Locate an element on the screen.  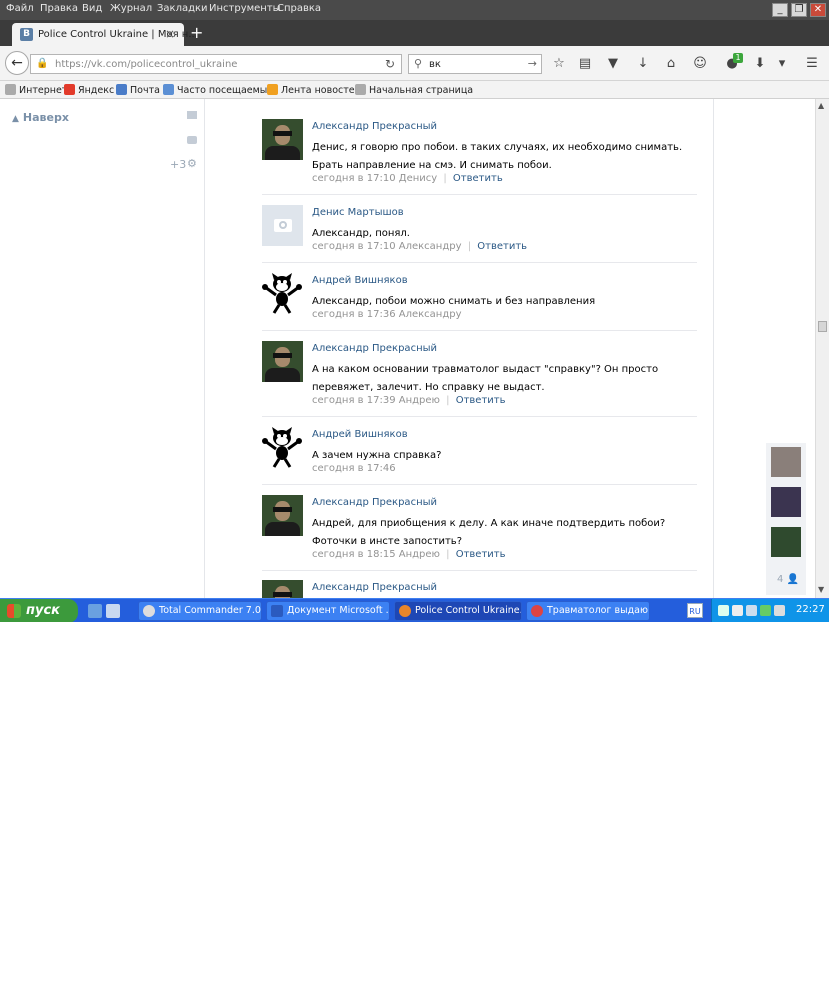
bookmark-start-page: Начальная страница is located at coordinates (414, 90).